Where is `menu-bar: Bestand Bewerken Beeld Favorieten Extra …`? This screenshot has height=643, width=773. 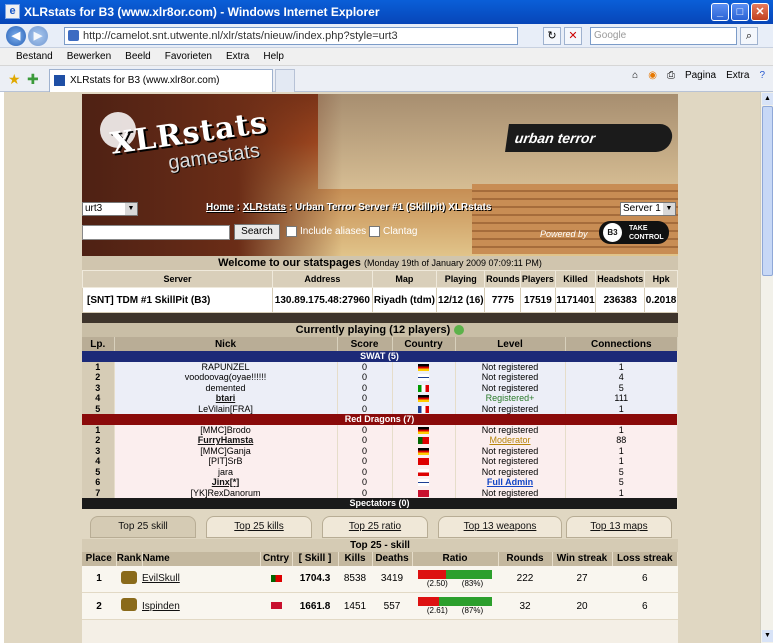 menu-bar: Bestand Bewerken Beeld Favorieten Extra … is located at coordinates (386, 57).